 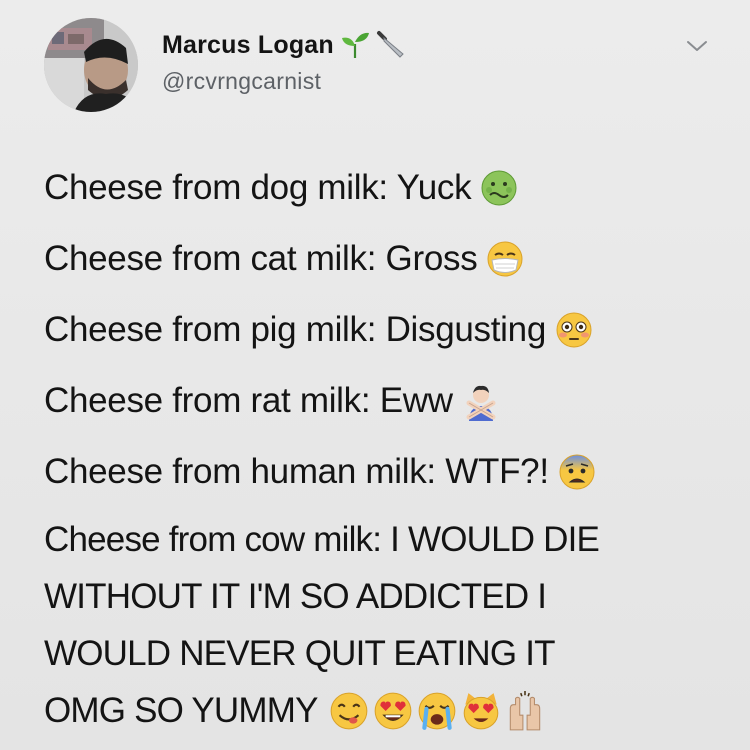 I want to click on user-handle: @rcvrngcarnist, so click(x=241, y=81).